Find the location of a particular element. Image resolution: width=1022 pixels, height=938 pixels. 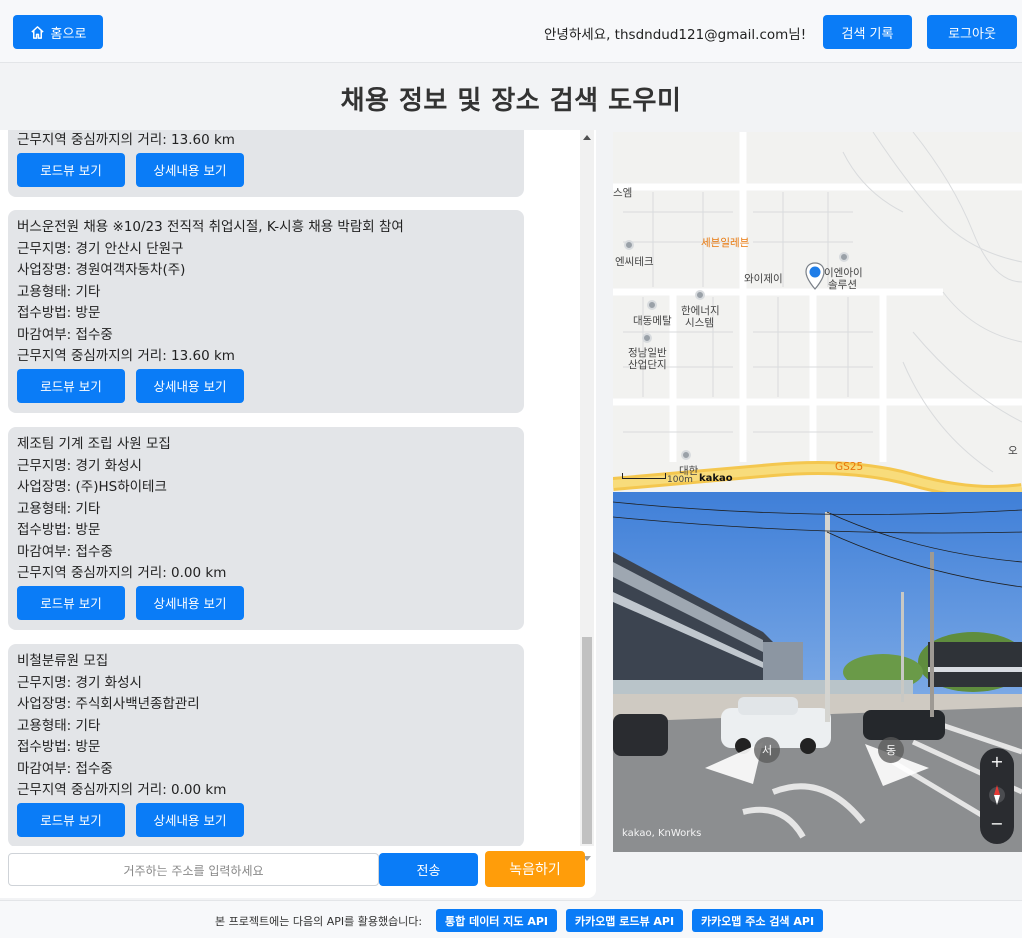

job-company: 사업장명: 경원여객자동차(주) is located at coordinates (101, 270).